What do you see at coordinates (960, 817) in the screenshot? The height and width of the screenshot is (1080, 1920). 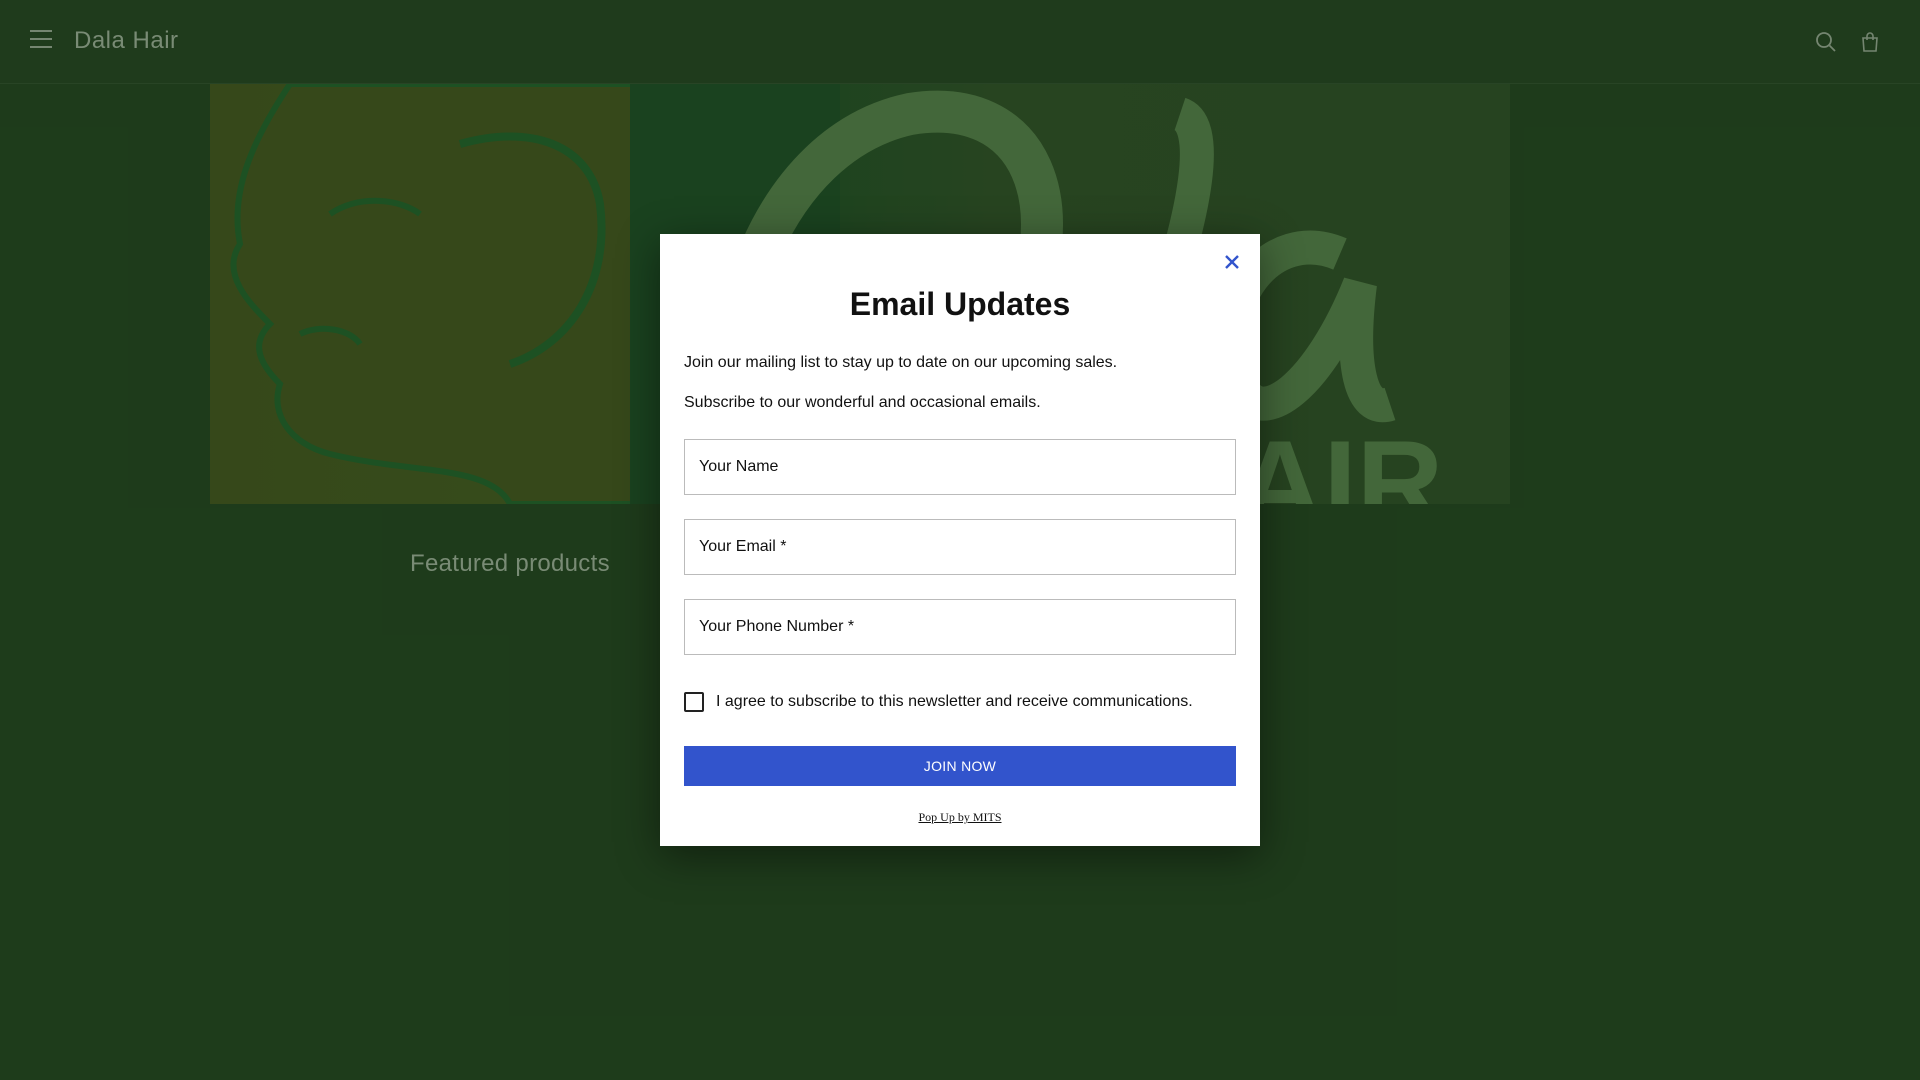 I see `powered-by-link: Pop Up by MITS` at bounding box center [960, 817].